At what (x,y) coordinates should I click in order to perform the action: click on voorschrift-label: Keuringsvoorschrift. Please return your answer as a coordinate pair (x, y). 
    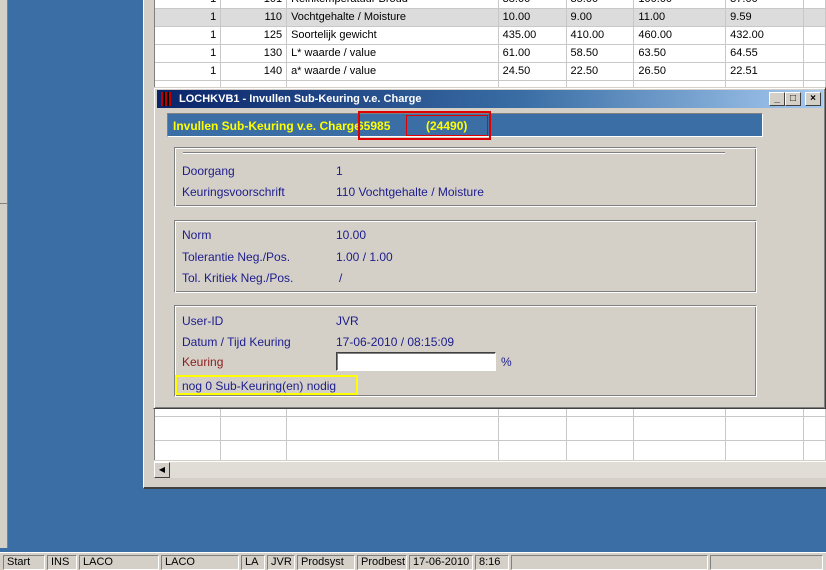
    Looking at the image, I should click on (233, 192).